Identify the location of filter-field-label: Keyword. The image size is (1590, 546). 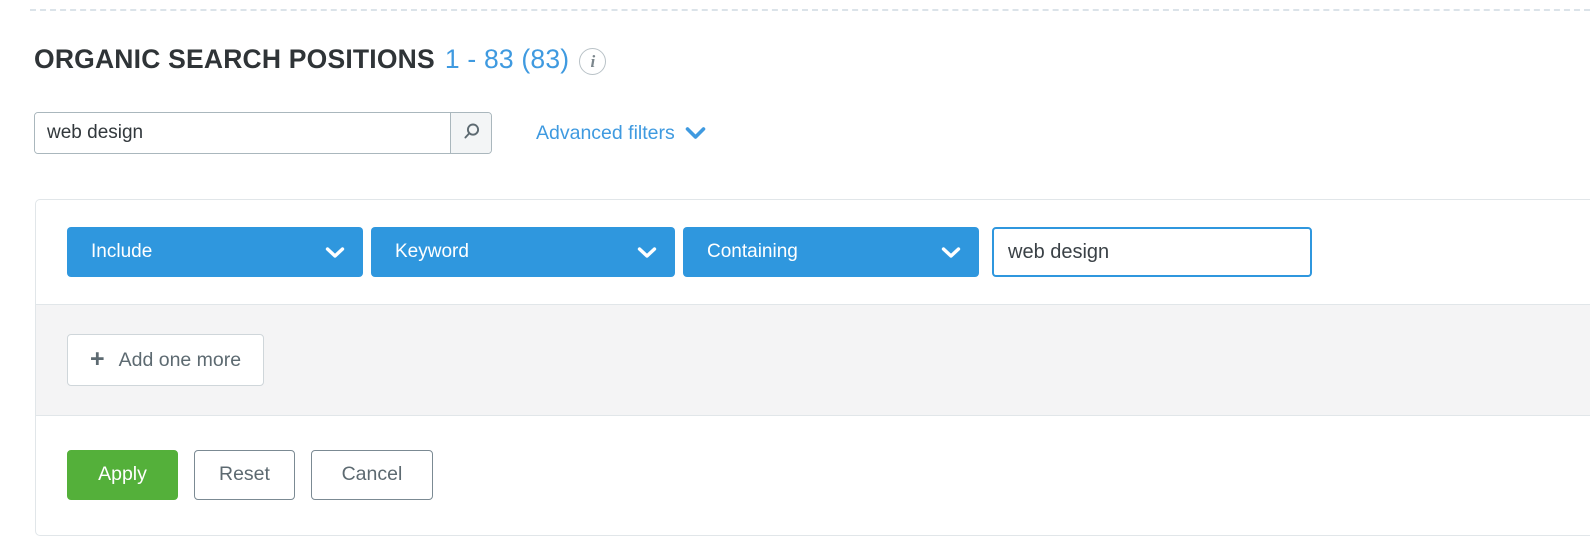
(432, 251).